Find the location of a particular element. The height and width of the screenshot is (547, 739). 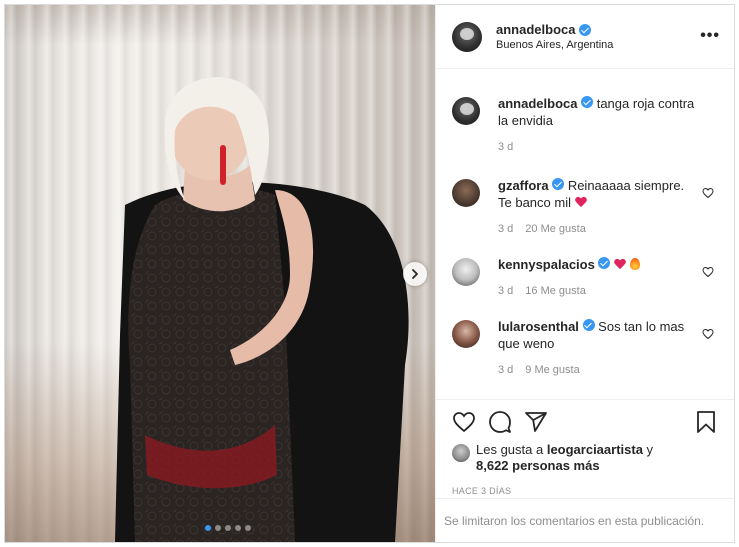

post-time-ago: HACE 3 DÍAS is located at coordinates (585, 491).